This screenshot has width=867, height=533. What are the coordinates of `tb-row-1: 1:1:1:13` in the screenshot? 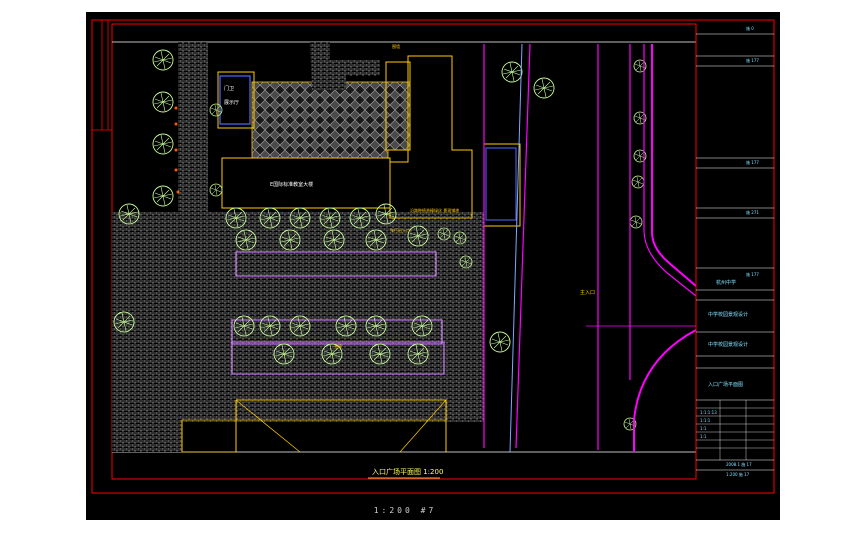 It's located at (708, 412).